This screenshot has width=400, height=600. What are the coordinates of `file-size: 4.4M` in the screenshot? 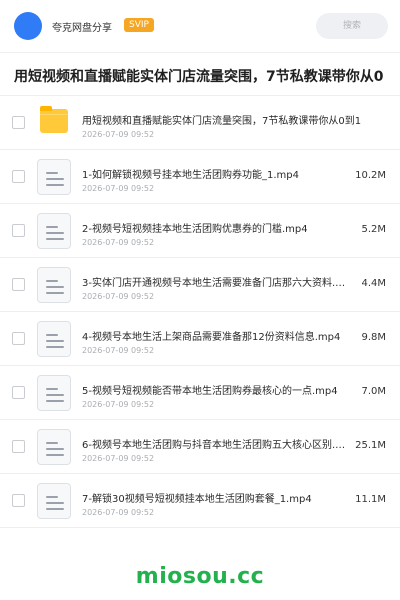 It's located at (373, 283).